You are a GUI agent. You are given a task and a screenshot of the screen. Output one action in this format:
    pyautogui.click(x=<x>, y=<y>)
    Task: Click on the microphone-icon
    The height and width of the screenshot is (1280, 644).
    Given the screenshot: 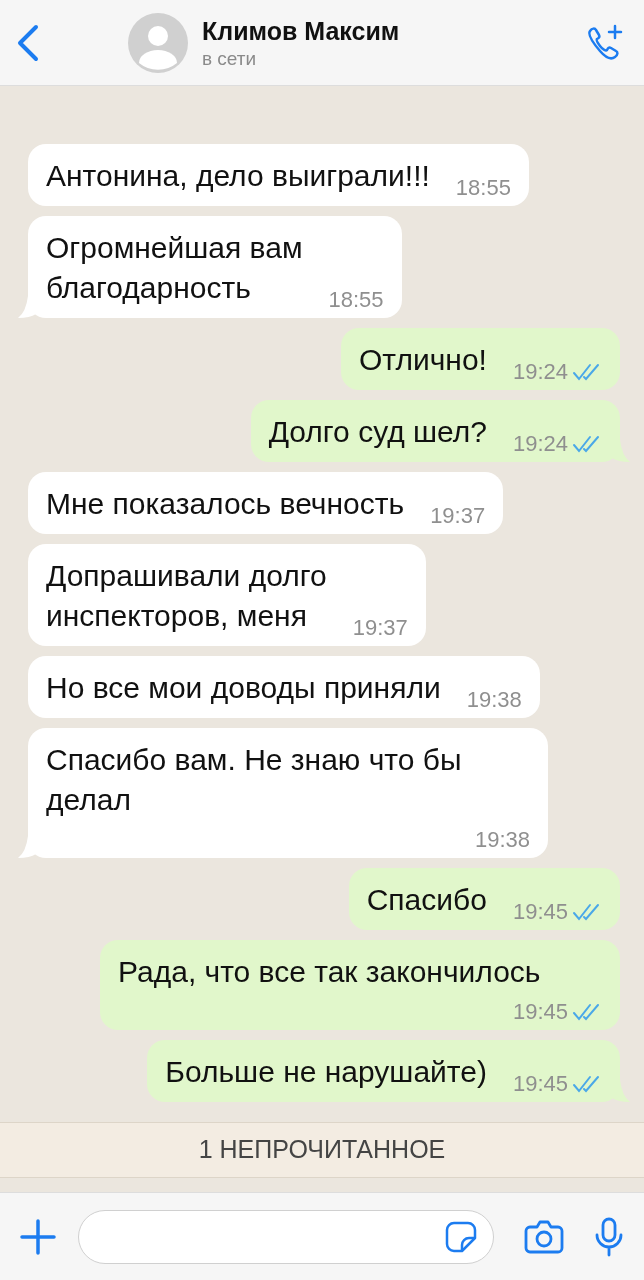 What is the action you would take?
    pyautogui.click(x=609, y=1236)
    